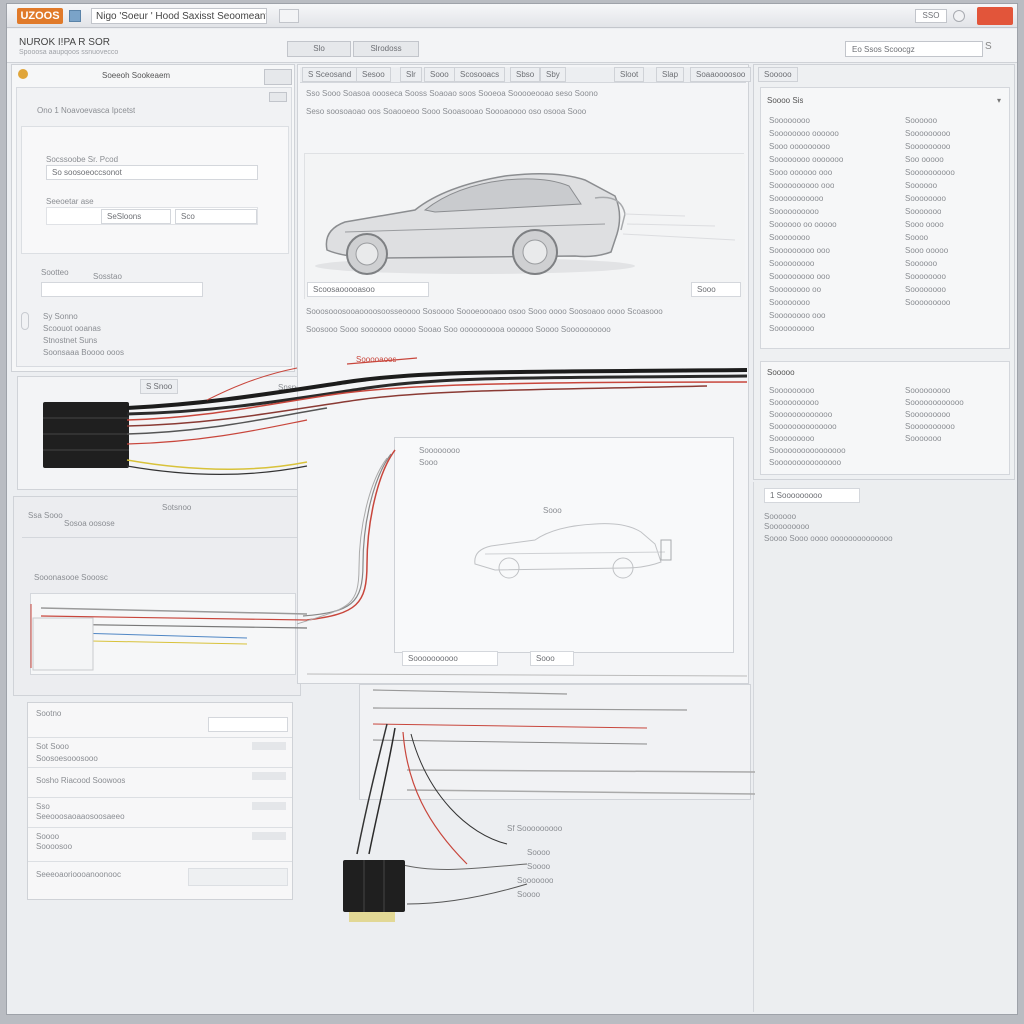 This screenshot has width=1024, height=1024. What do you see at coordinates (25, 321) in the screenshot?
I see `drag-handle` at bounding box center [25, 321].